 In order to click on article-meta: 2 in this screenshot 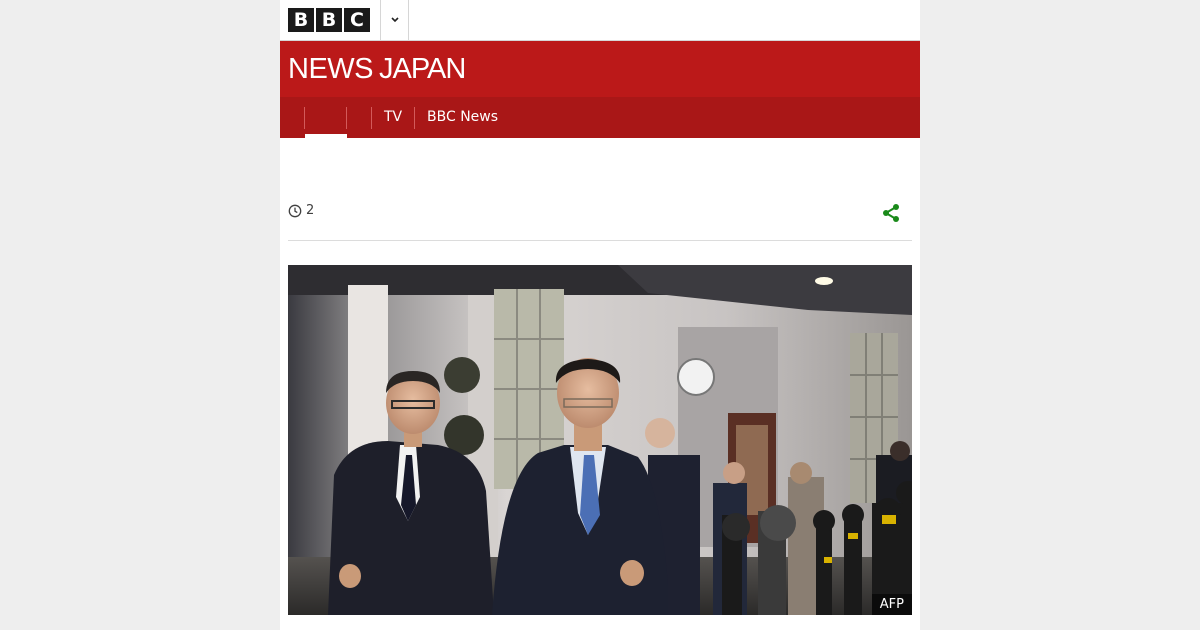, I will do `click(301, 210)`.